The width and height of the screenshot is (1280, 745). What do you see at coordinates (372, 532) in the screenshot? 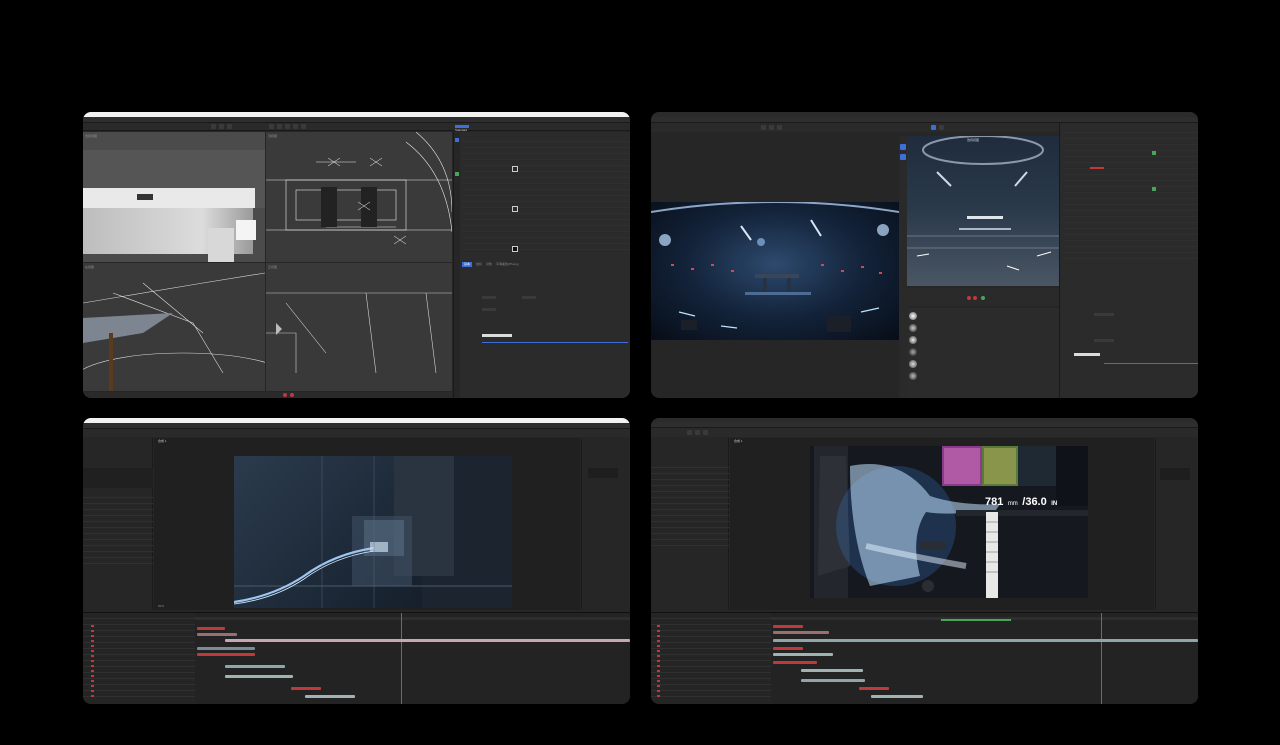
I see `comp-viewer` at bounding box center [372, 532].